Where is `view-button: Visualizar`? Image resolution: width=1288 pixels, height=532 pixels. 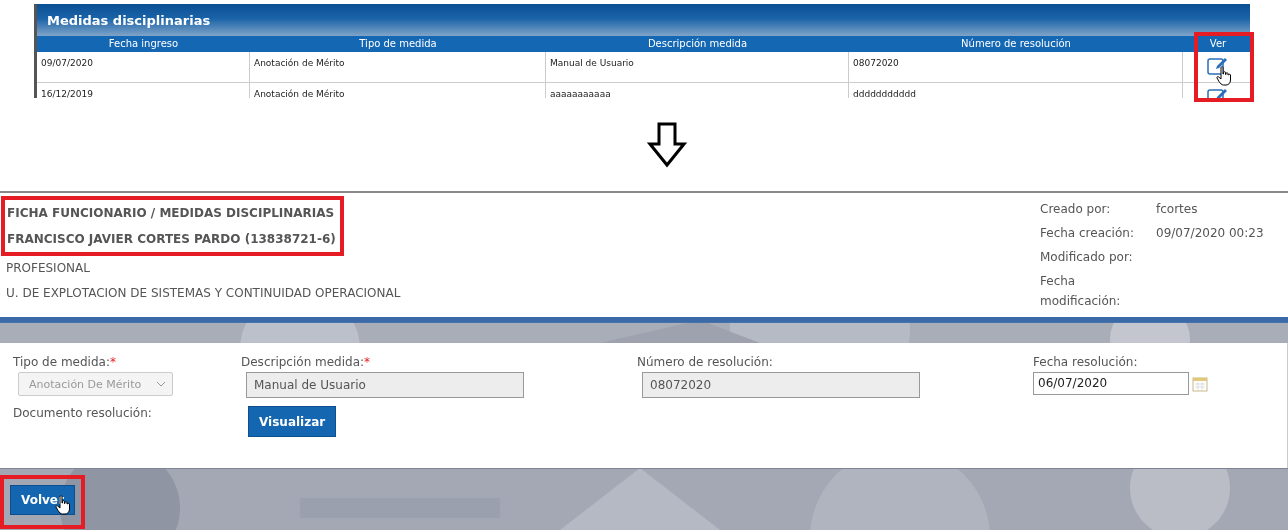 view-button: Visualizar is located at coordinates (292, 421).